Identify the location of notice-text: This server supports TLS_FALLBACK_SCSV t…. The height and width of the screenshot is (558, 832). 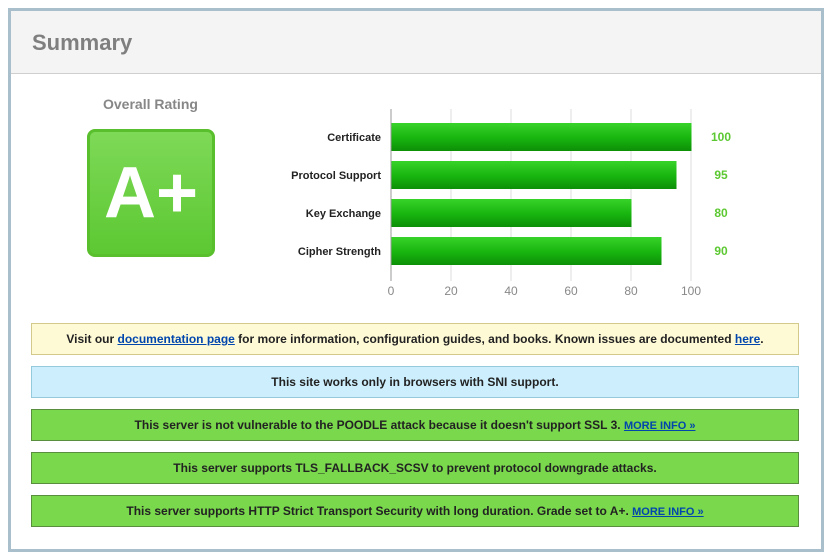
(415, 468).